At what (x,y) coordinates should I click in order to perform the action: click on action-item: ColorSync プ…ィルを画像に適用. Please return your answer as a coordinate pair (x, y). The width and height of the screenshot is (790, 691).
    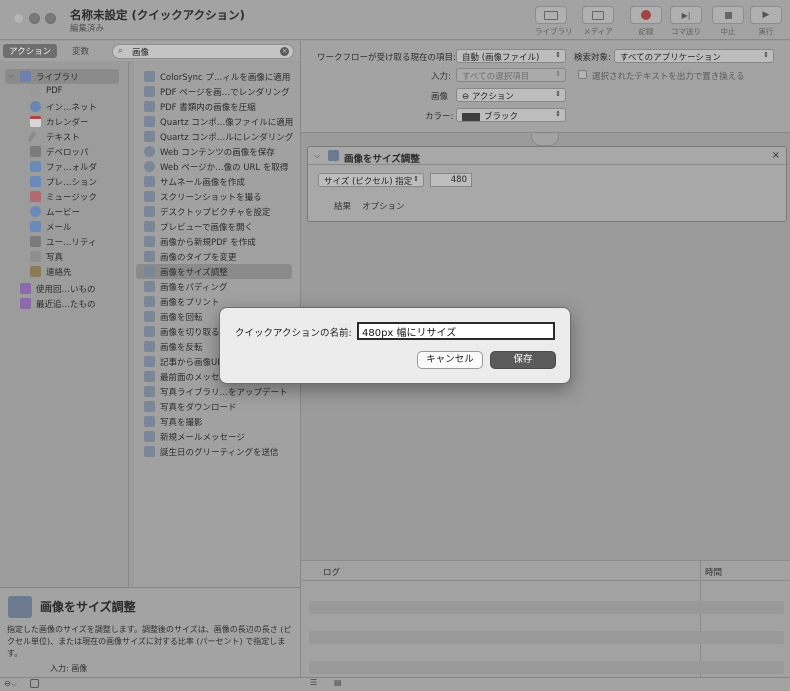
    Looking at the image, I should click on (214, 76).